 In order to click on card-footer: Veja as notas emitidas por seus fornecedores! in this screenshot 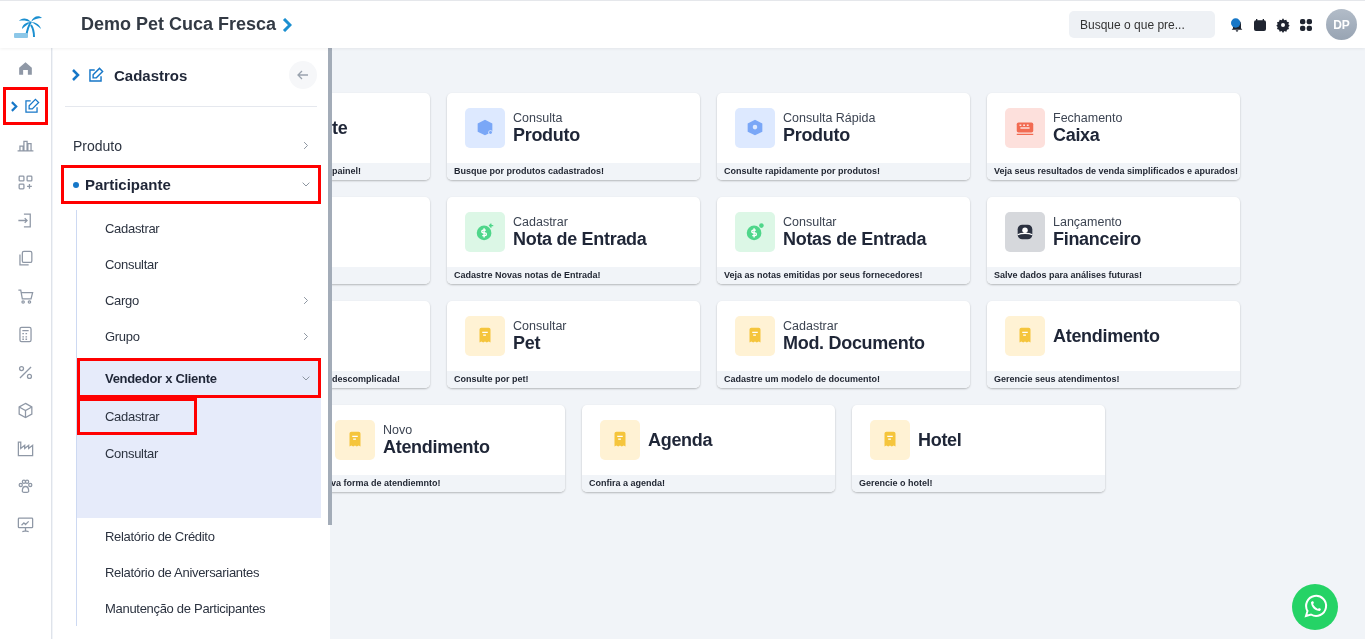, I will do `click(843, 275)`.